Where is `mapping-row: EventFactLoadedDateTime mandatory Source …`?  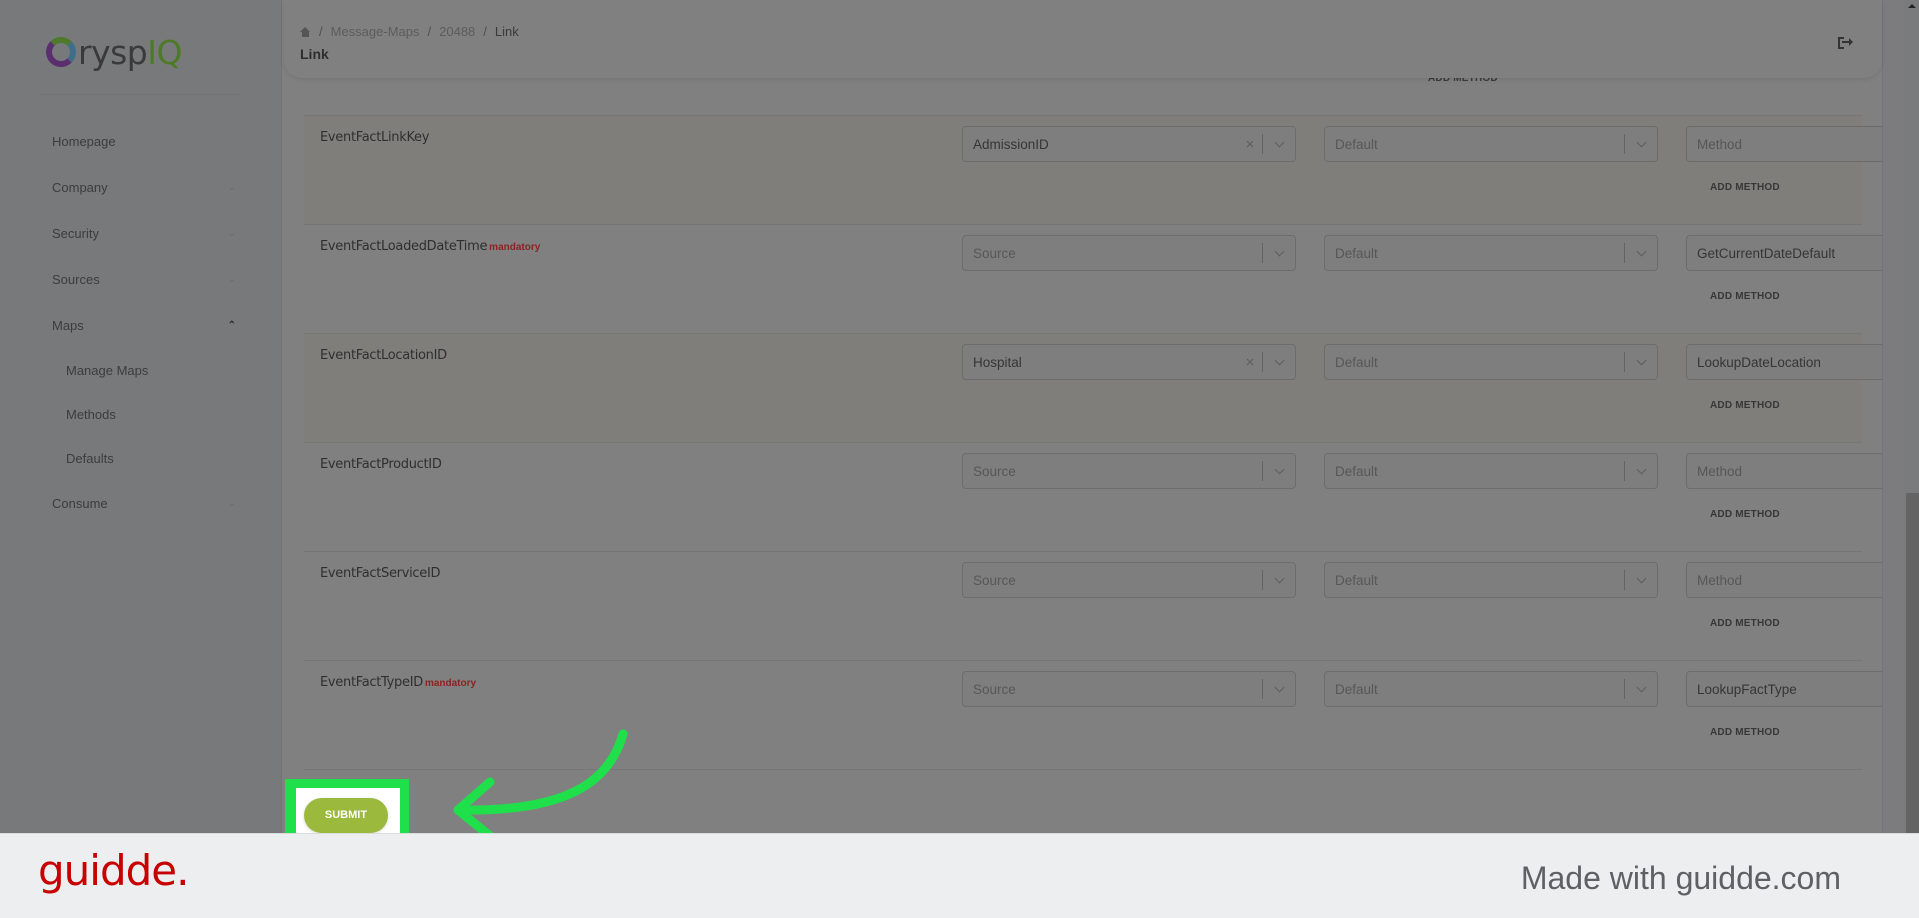
mapping-row: EventFactLoadedDateTime mandatory Source … is located at coordinates (1111, 278).